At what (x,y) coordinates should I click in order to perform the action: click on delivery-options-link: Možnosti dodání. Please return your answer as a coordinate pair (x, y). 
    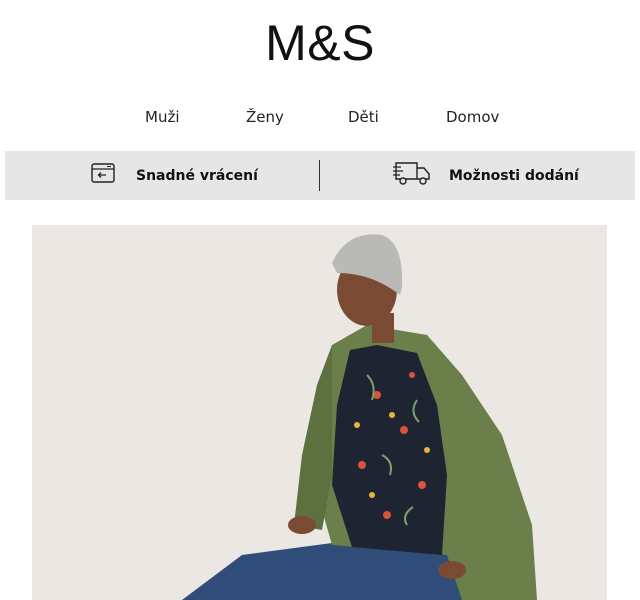
    Looking at the image, I should click on (486, 175).